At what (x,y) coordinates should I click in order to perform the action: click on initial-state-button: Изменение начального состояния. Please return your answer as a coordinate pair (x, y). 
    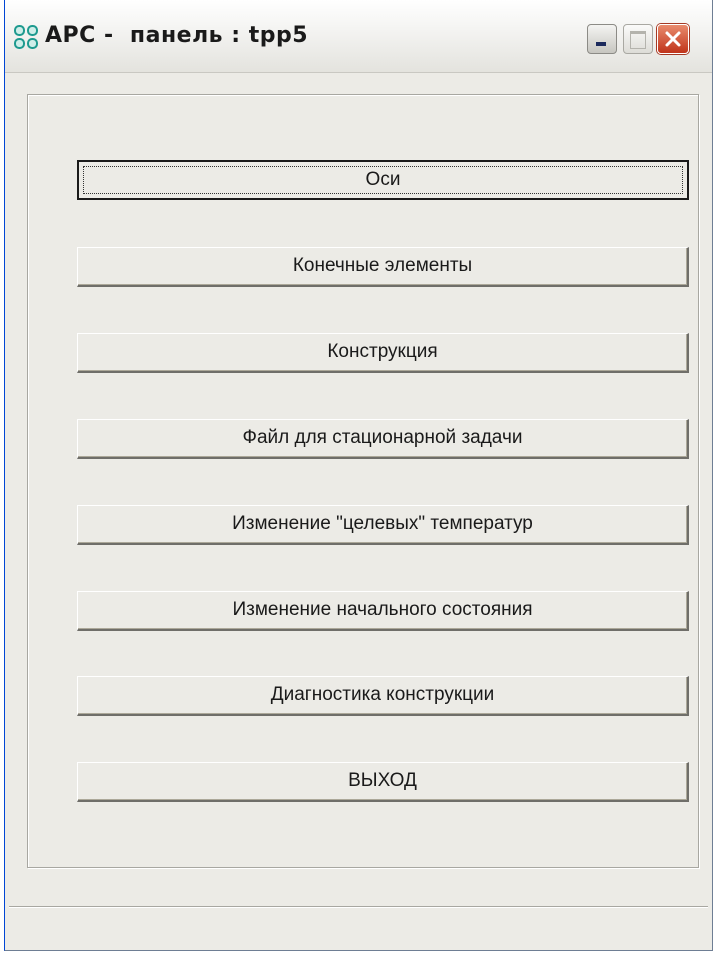
    Looking at the image, I should click on (383, 611).